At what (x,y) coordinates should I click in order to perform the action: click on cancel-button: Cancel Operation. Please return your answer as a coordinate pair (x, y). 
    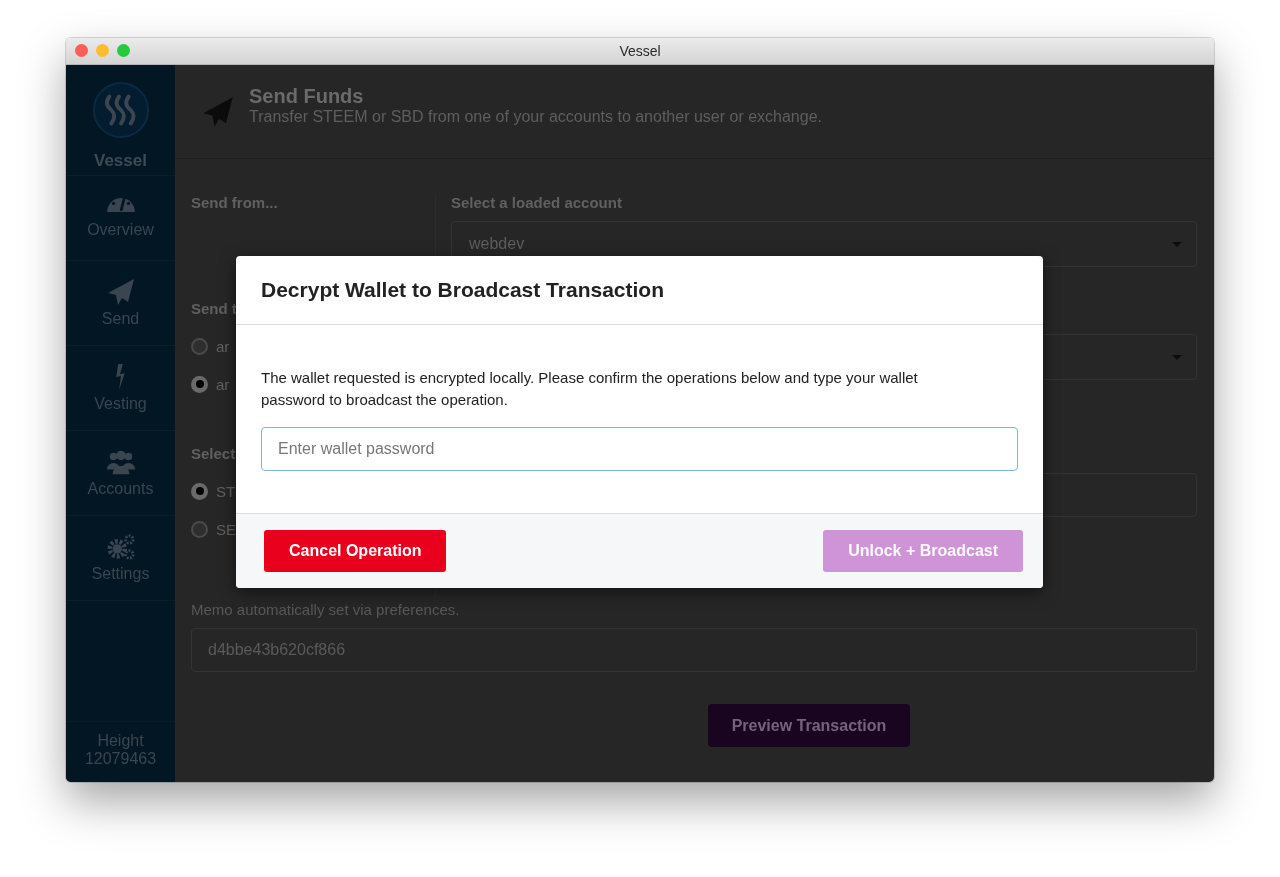
    Looking at the image, I should click on (355, 551).